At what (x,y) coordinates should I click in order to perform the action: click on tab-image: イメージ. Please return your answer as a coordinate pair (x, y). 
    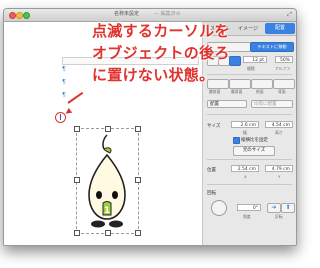
    Looking at the image, I should click on (248, 28).